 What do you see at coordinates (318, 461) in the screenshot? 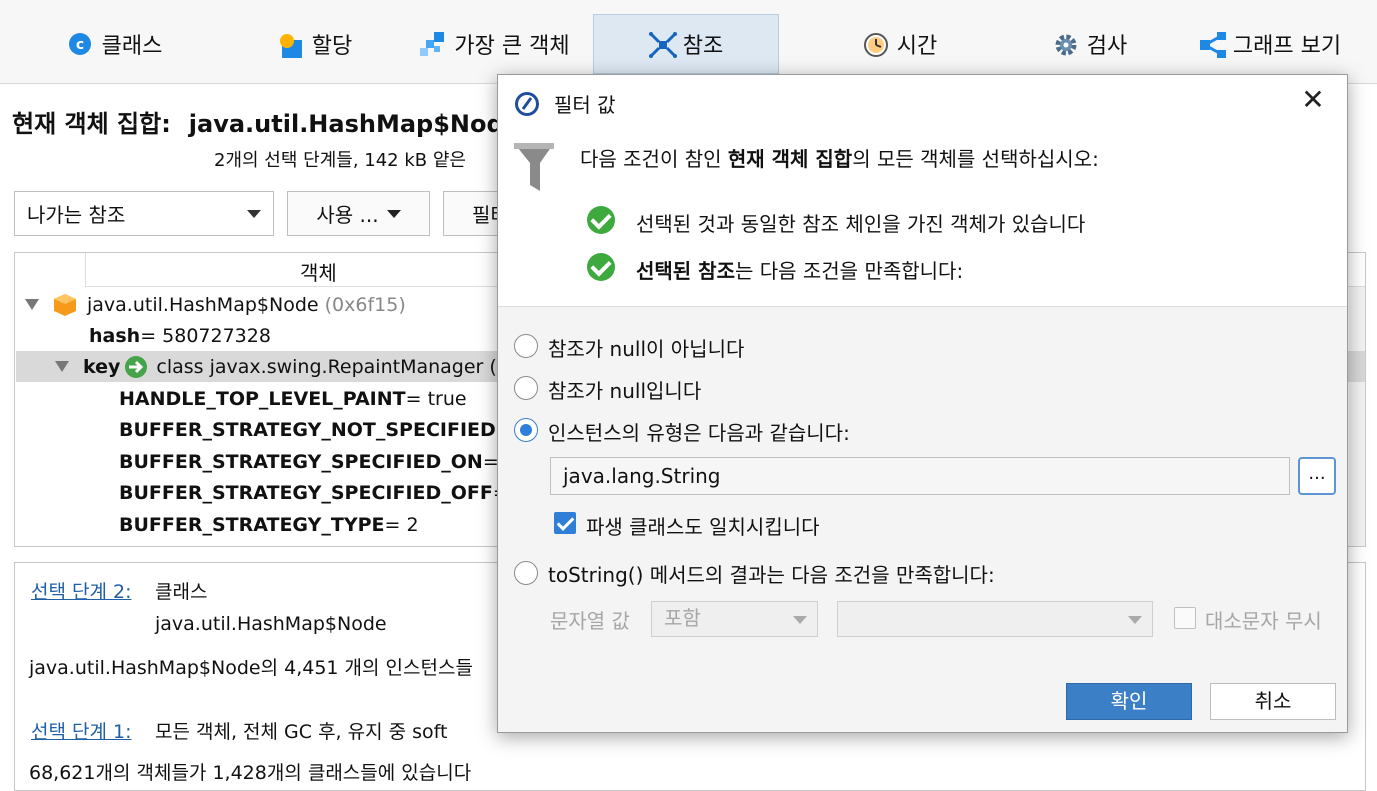
I see `tree-row-field: BUFFER_STRATEGY_SPECIFIED_ON = 1` at bounding box center [318, 461].